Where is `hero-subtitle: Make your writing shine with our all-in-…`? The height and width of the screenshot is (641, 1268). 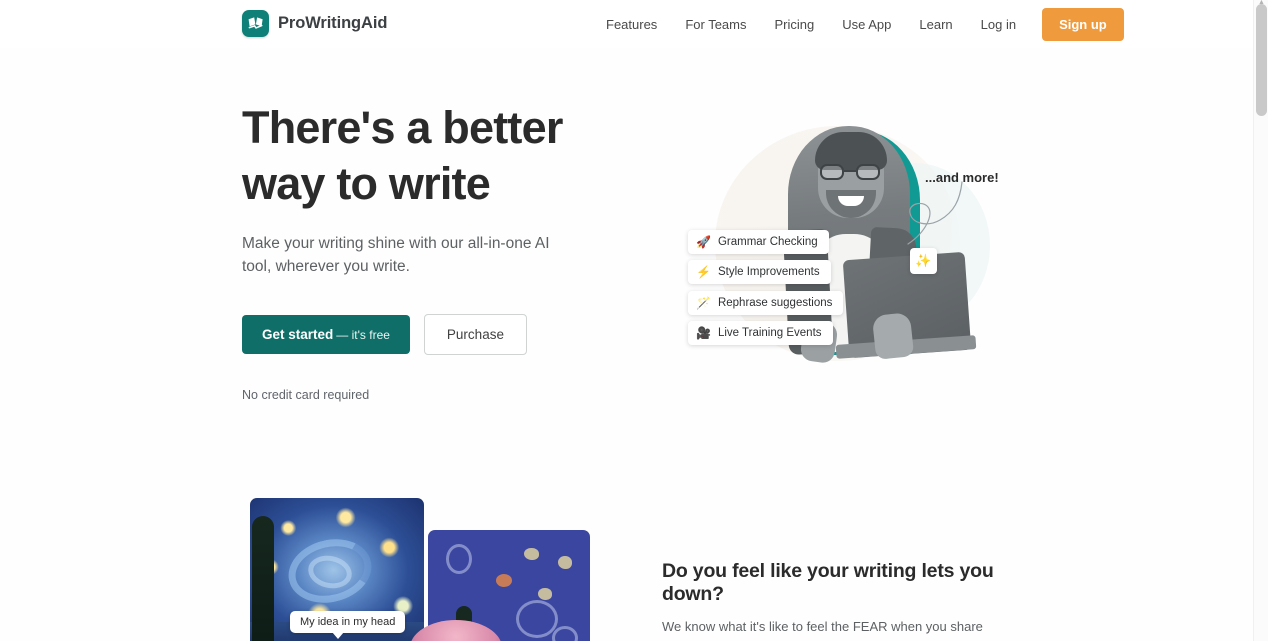
hero-subtitle: Make your writing shine with our all-in-… is located at coordinates (396, 255).